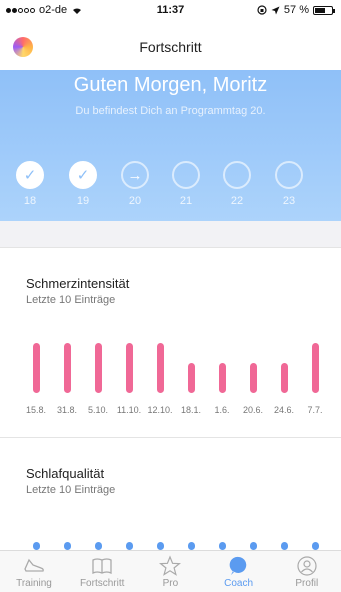 The width and height of the screenshot is (341, 592). I want to click on x-tick-label: 7.7., so click(315, 410).